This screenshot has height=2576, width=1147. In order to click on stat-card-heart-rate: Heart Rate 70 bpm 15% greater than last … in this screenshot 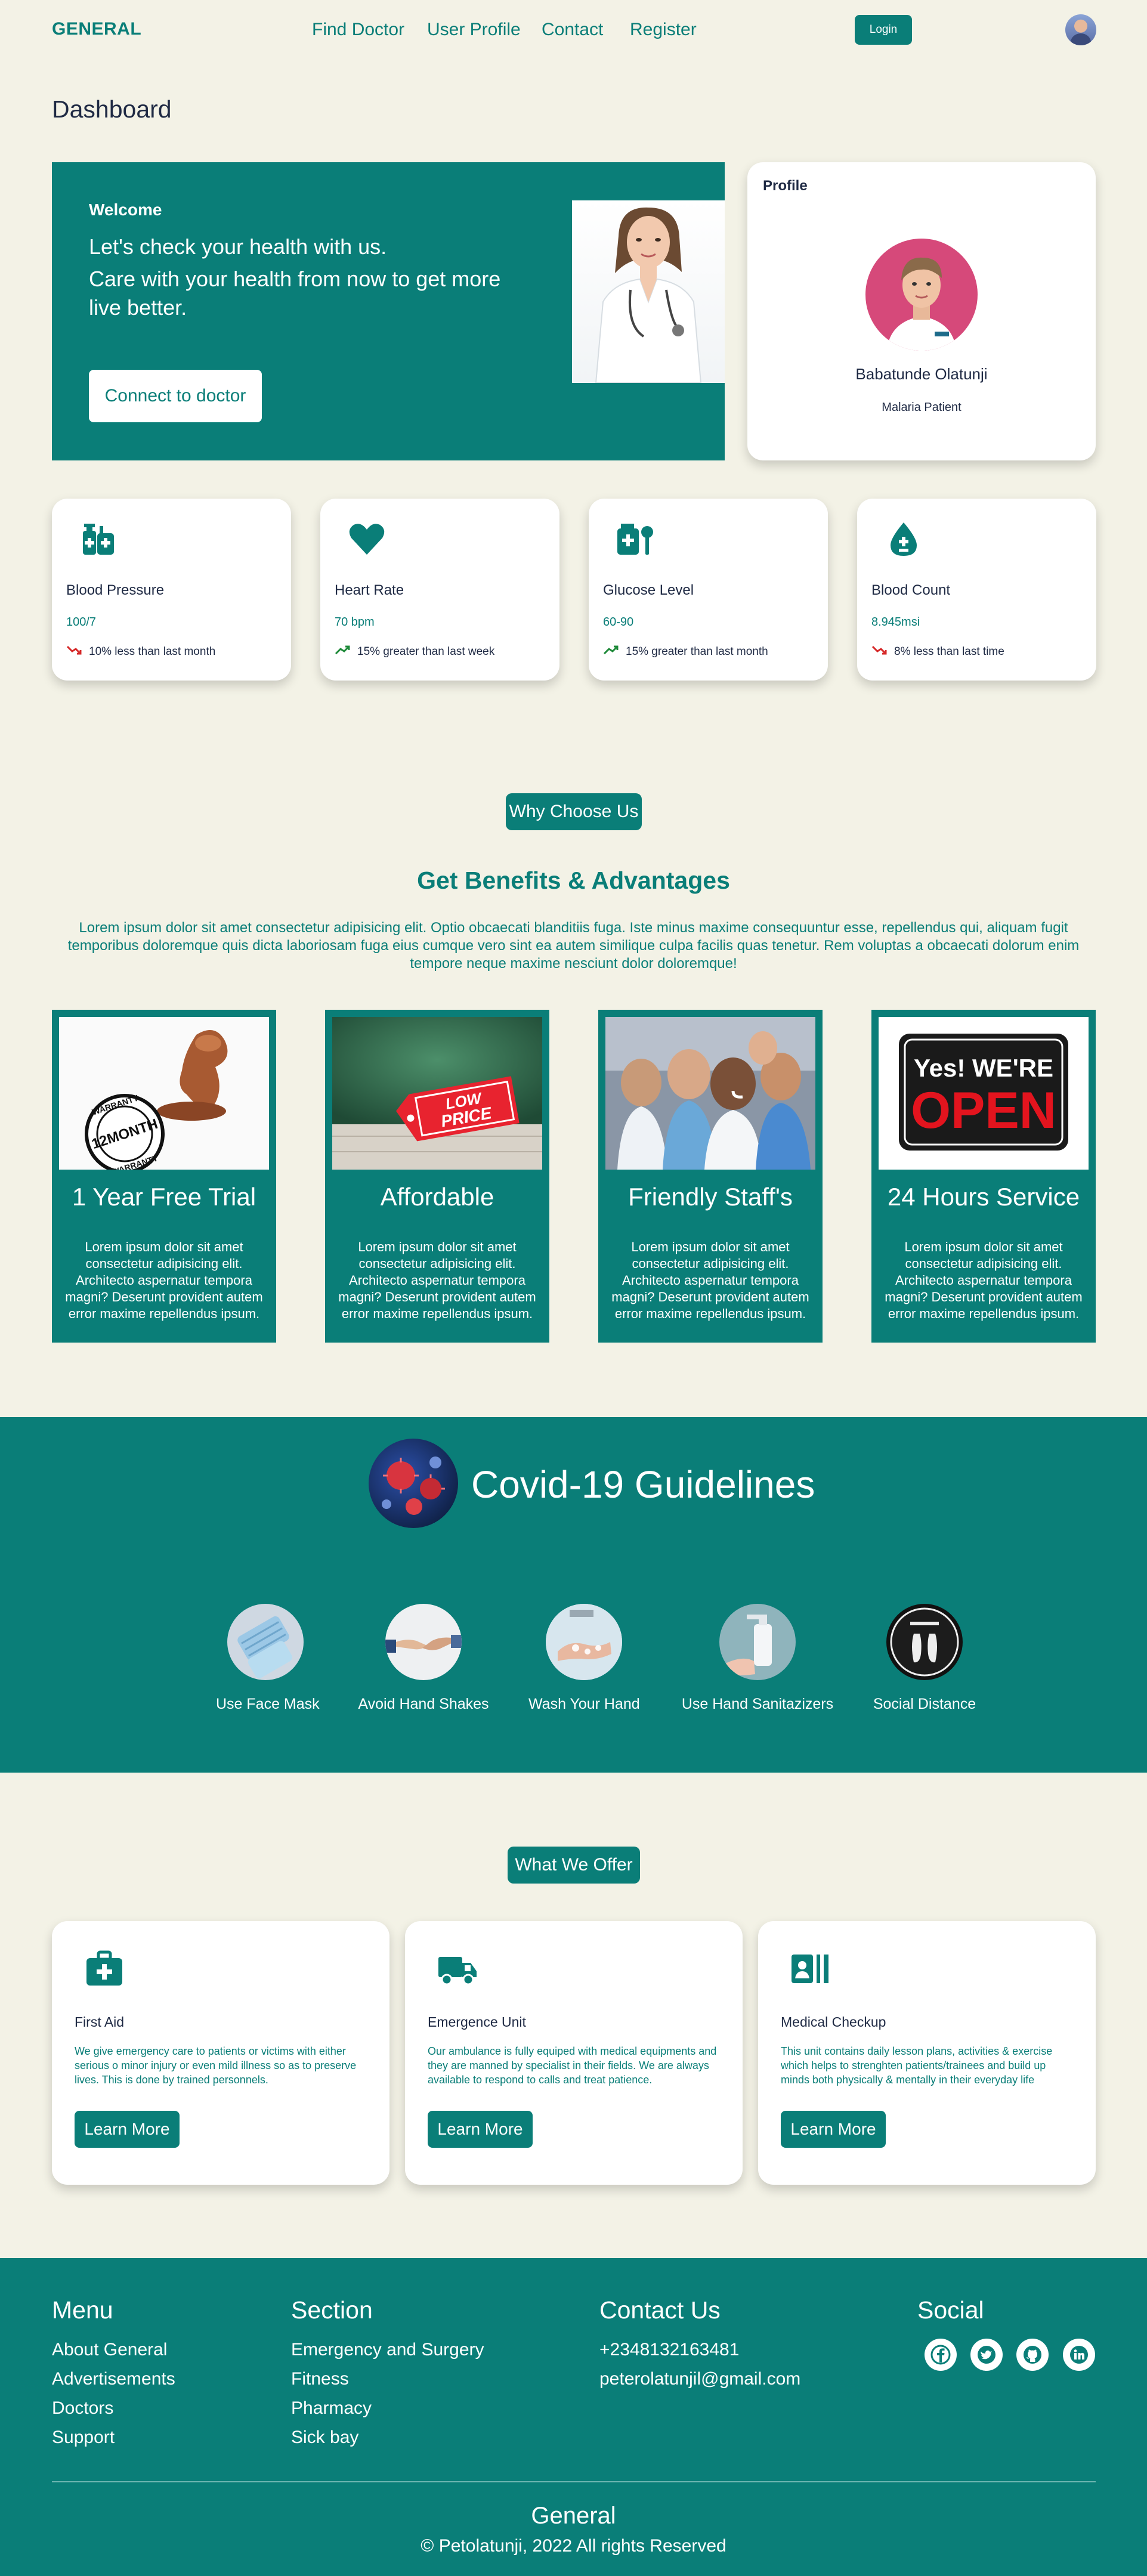, I will do `click(439, 590)`.